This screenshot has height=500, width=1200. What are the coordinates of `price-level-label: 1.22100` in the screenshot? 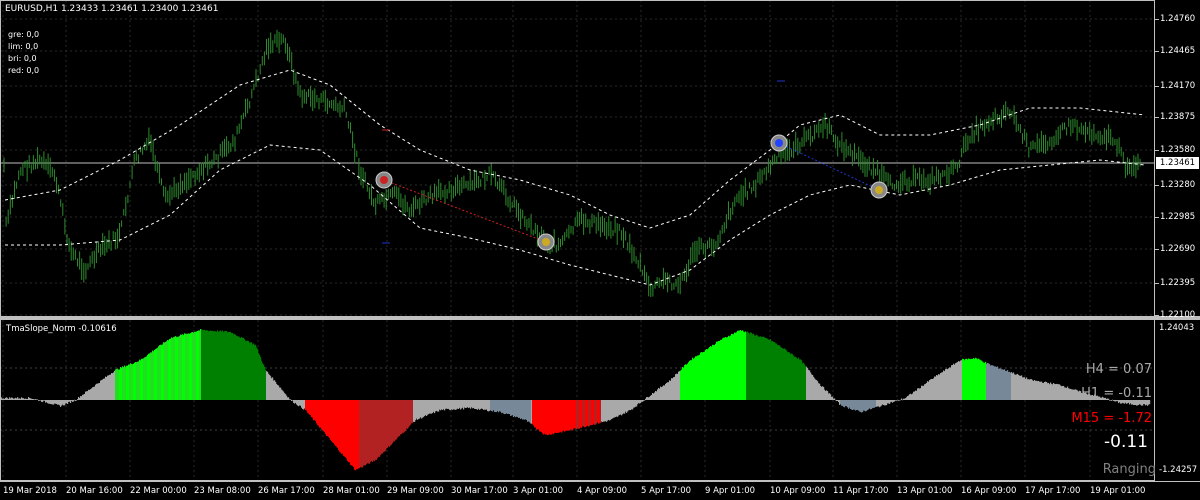 It's located at (1178, 315).